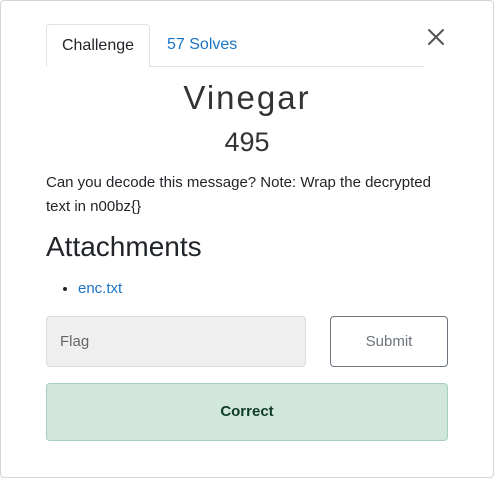 The height and width of the screenshot is (480, 496). What do you see at coordinates (124, 246) in the screenshot?
I see `attachments-heading: Attachments` at bounding box center [124, 246].